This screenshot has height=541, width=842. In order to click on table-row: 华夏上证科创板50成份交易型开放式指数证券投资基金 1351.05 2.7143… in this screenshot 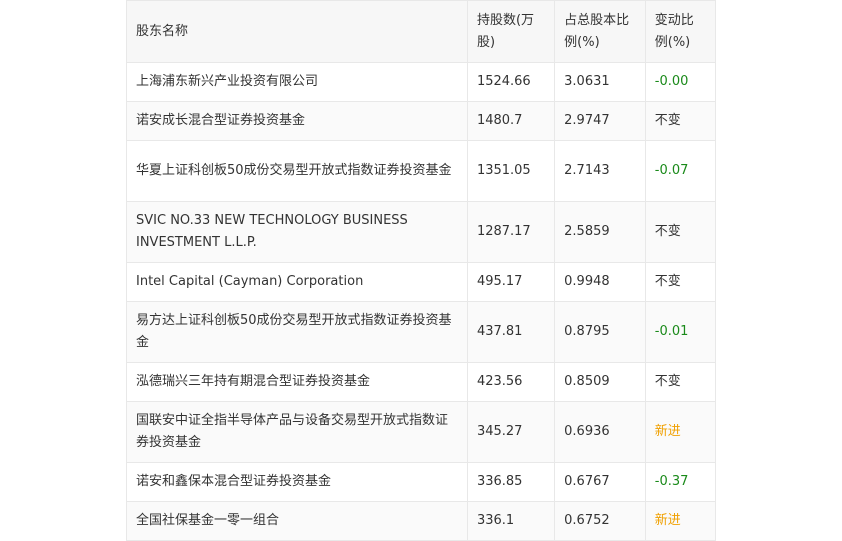, I will do `click(421, 171)`.